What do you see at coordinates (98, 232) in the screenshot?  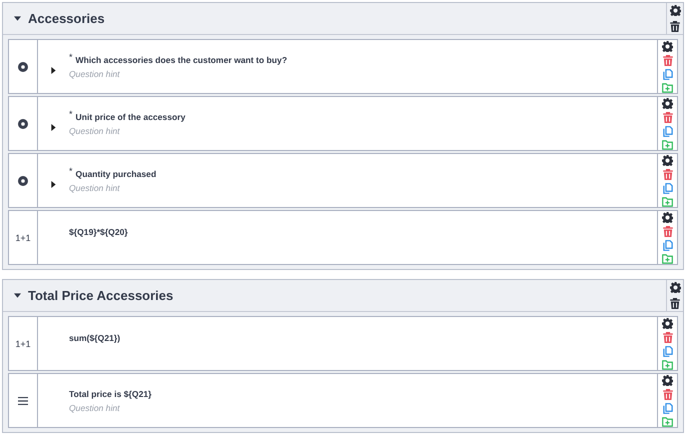 I see `equation-text: ${Q19}*${Q20}` at bounding box center [98, 232].